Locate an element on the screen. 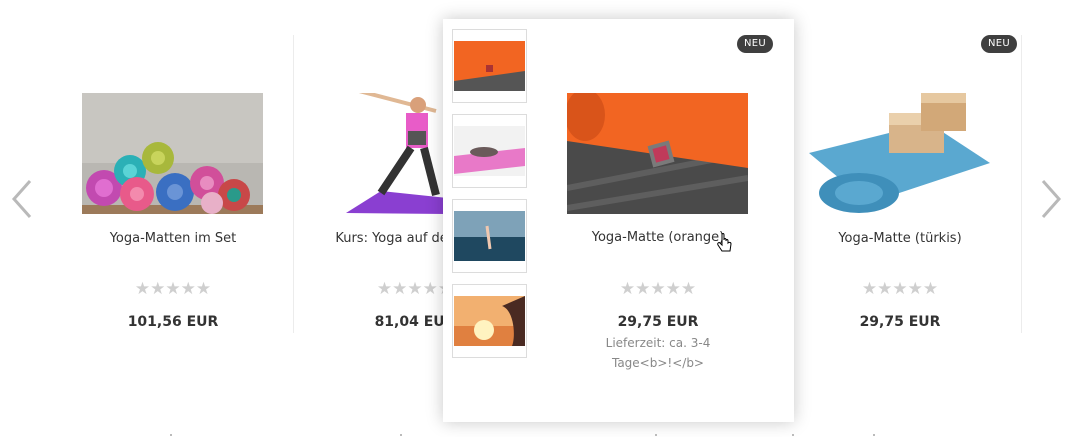 The height and width of the screenshot is (437, 1073). hand-cursor-icon is located at coordinates (724, 242).